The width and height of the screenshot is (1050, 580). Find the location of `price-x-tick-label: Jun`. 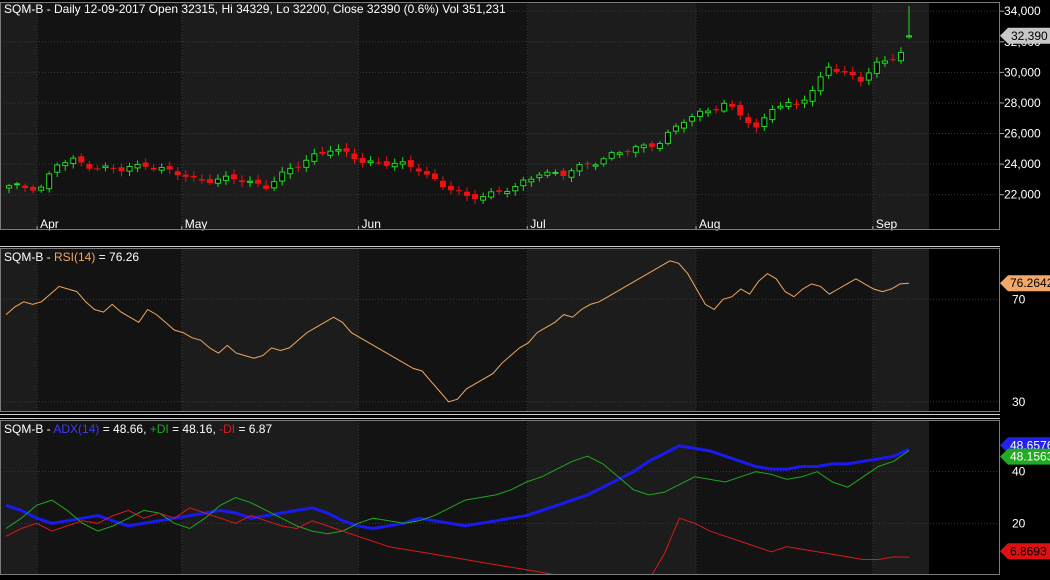

price-x-tick-label: Jun is located at coordinates (371, 224).